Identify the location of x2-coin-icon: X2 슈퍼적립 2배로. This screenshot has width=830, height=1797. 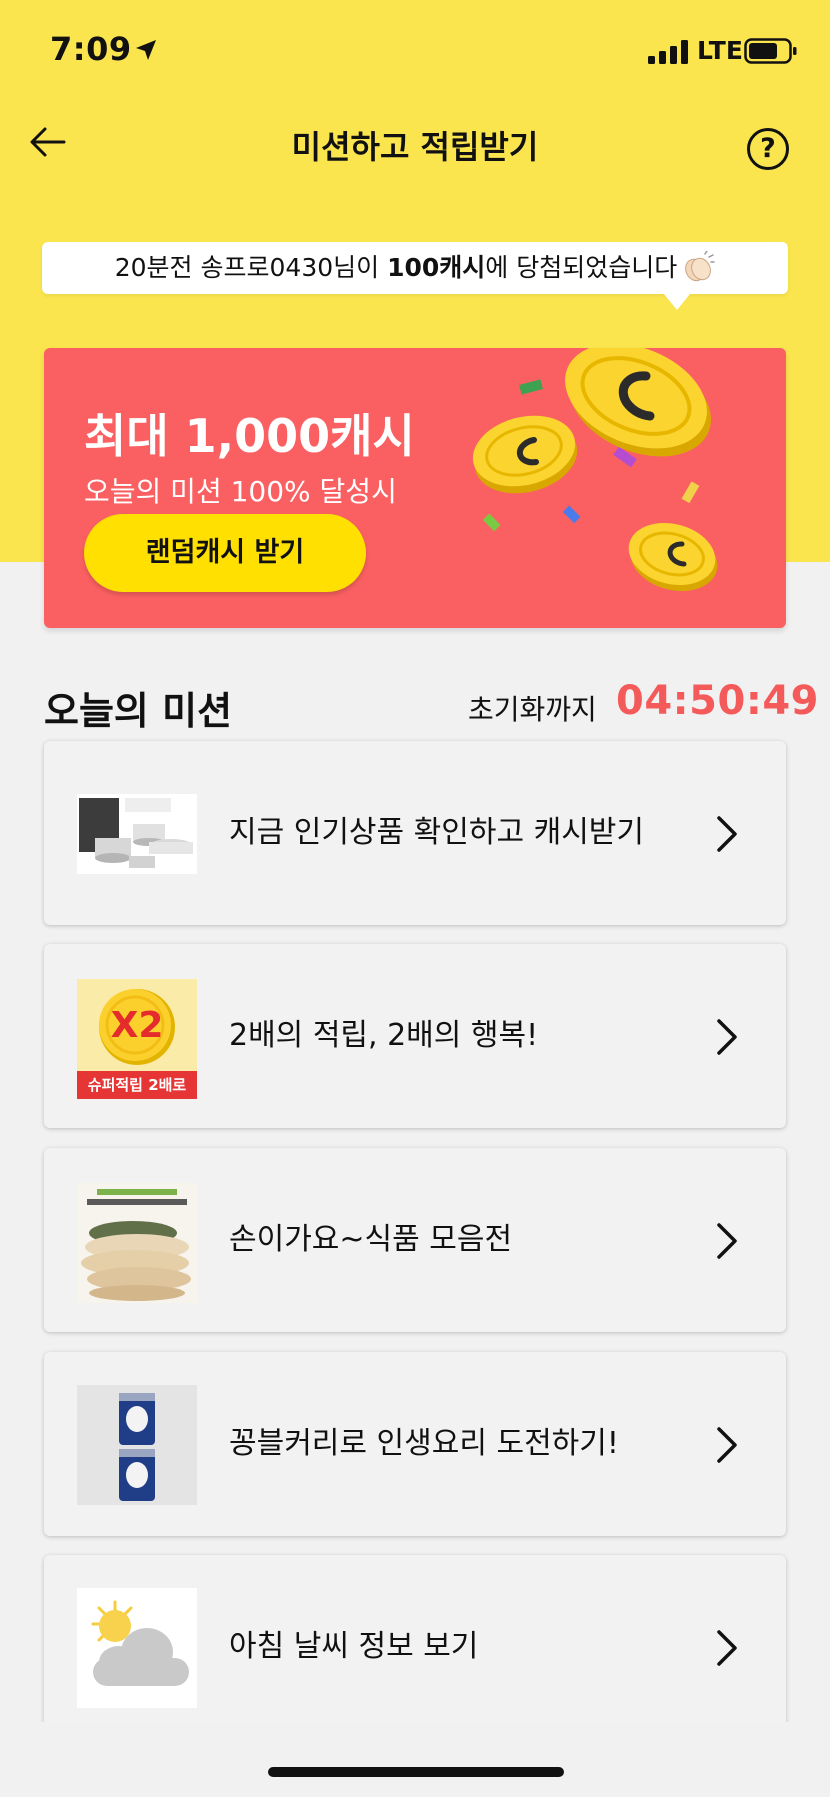
(137, 1039).